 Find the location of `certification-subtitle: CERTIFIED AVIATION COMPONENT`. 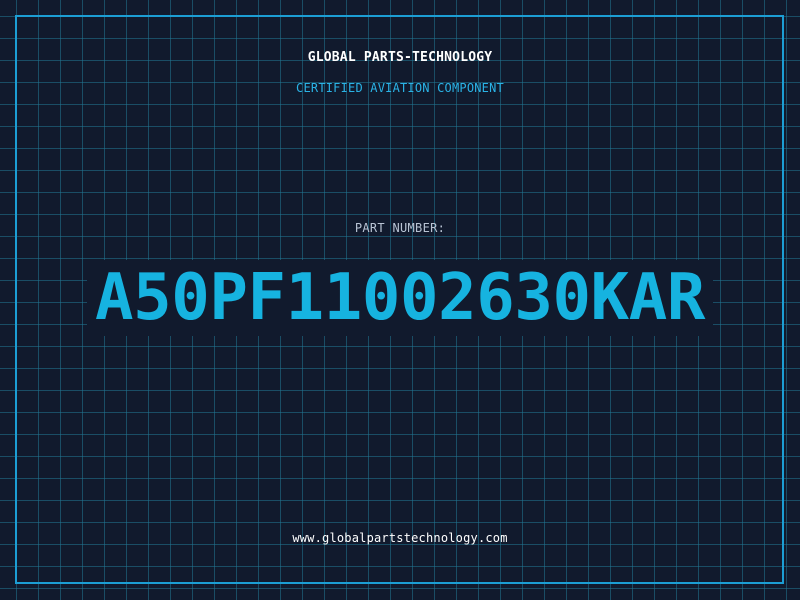

certification-subtitle: CERTIFIED AVIATION COMPONENT is located at coordinates (400, 88).